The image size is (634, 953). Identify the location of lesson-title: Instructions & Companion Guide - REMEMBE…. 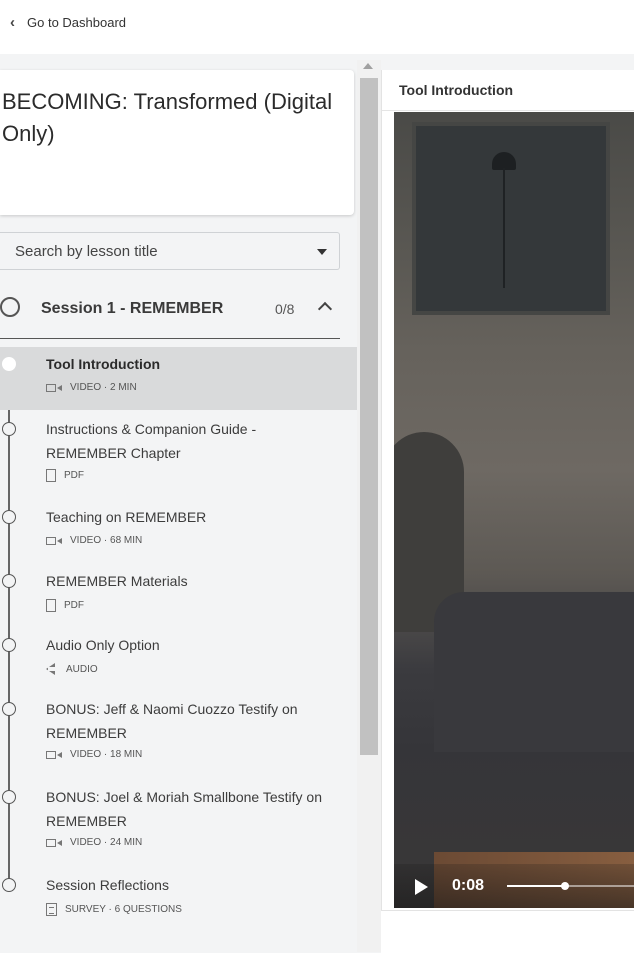
(151, 441).